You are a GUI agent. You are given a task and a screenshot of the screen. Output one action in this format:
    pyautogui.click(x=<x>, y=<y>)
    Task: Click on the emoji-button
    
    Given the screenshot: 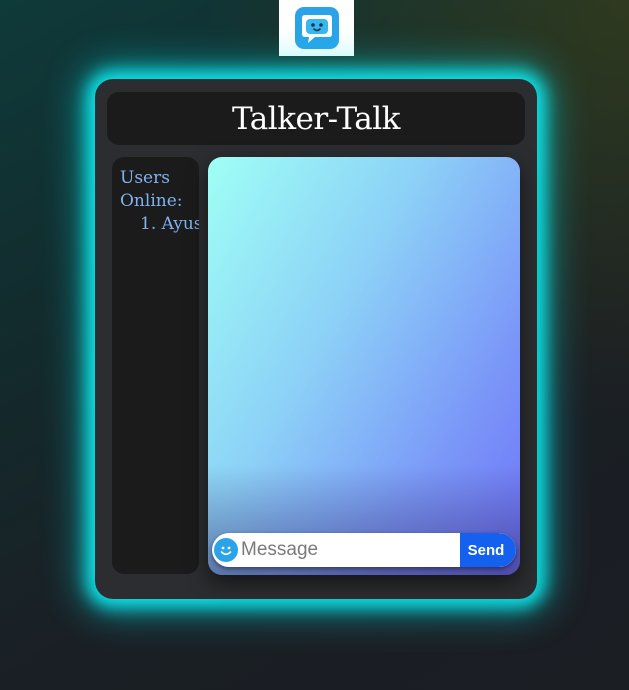 What is the action you would take?
    pyautogui.click(x=226, y=550)
    